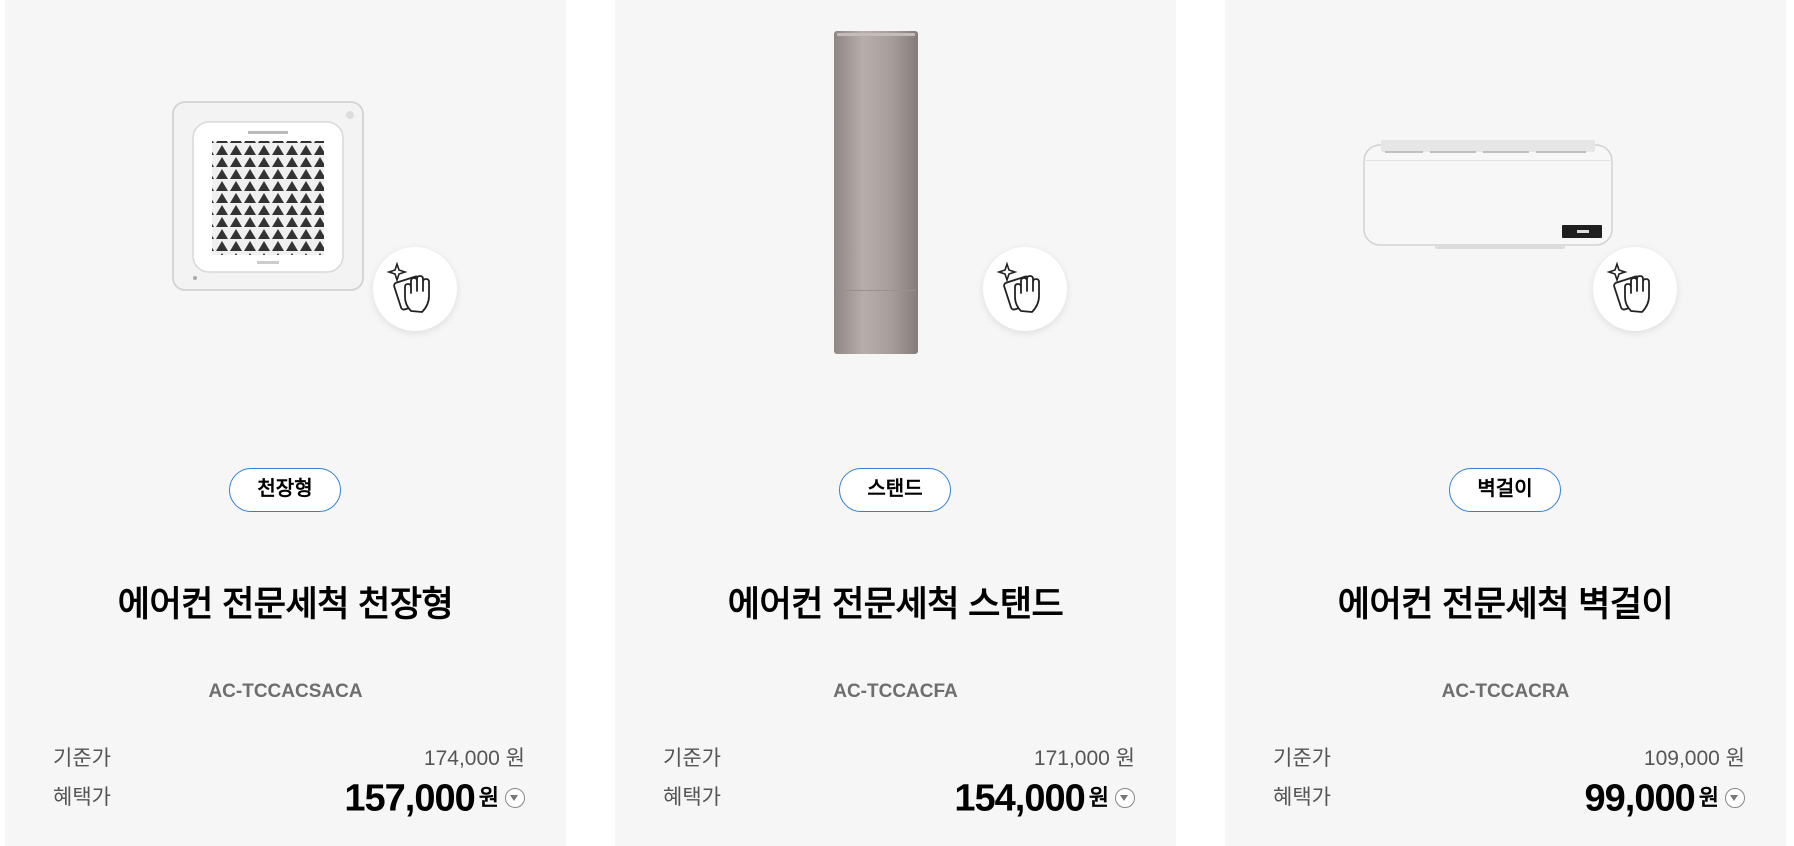  Describe the element at coordinates (1505, 691) in the screenshot. I see `model-code: AC-TCCACRA` at that location.